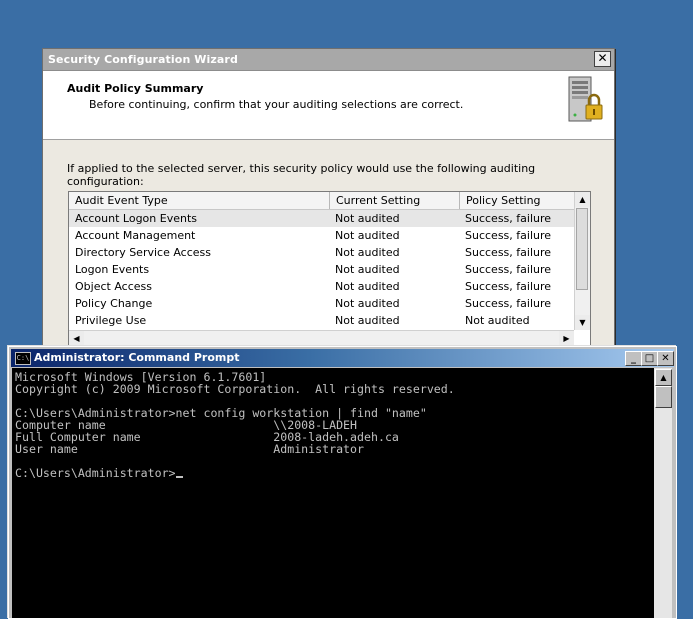 The height and width of the screenshot is (619, 693). What do you see at coordinates (649, 358) in the screenshot?
I see `maximize-button: □` at bounding box center [649, 358].